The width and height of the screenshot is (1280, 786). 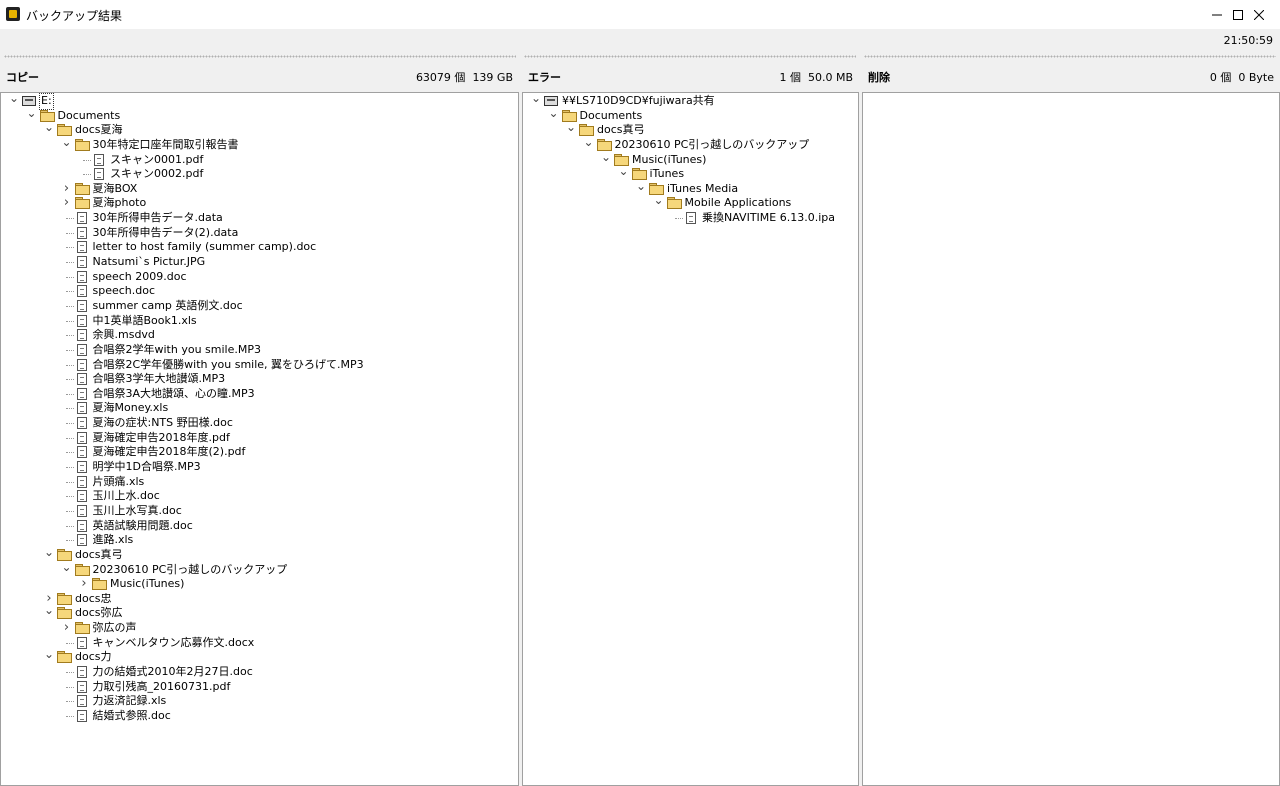 I want to click on tree-file-item: 夏海確定申告2018年度(2).pdf, so click(x=259, y=452).